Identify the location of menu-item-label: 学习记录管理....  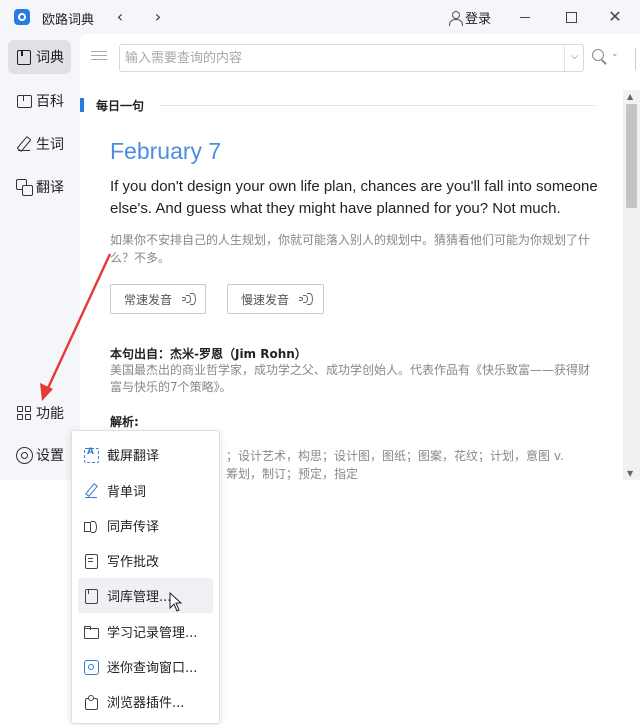
(152, 633).